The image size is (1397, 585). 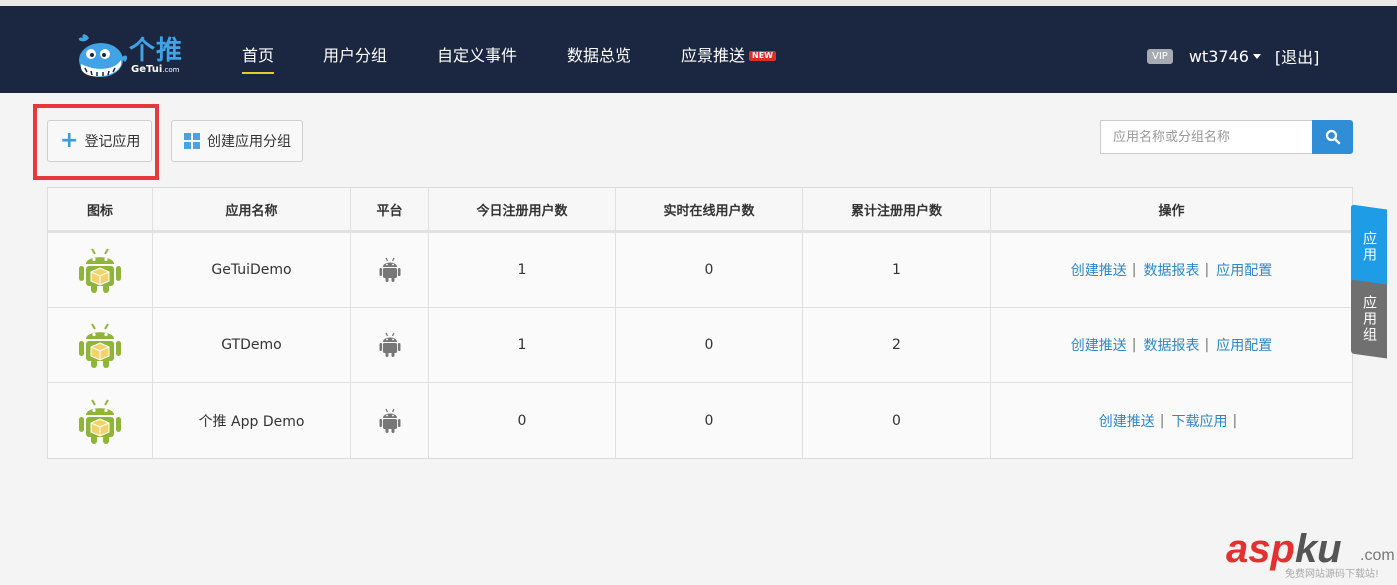 I want to click on download-app-link: 下载应用, so click(x=1200, y=421).